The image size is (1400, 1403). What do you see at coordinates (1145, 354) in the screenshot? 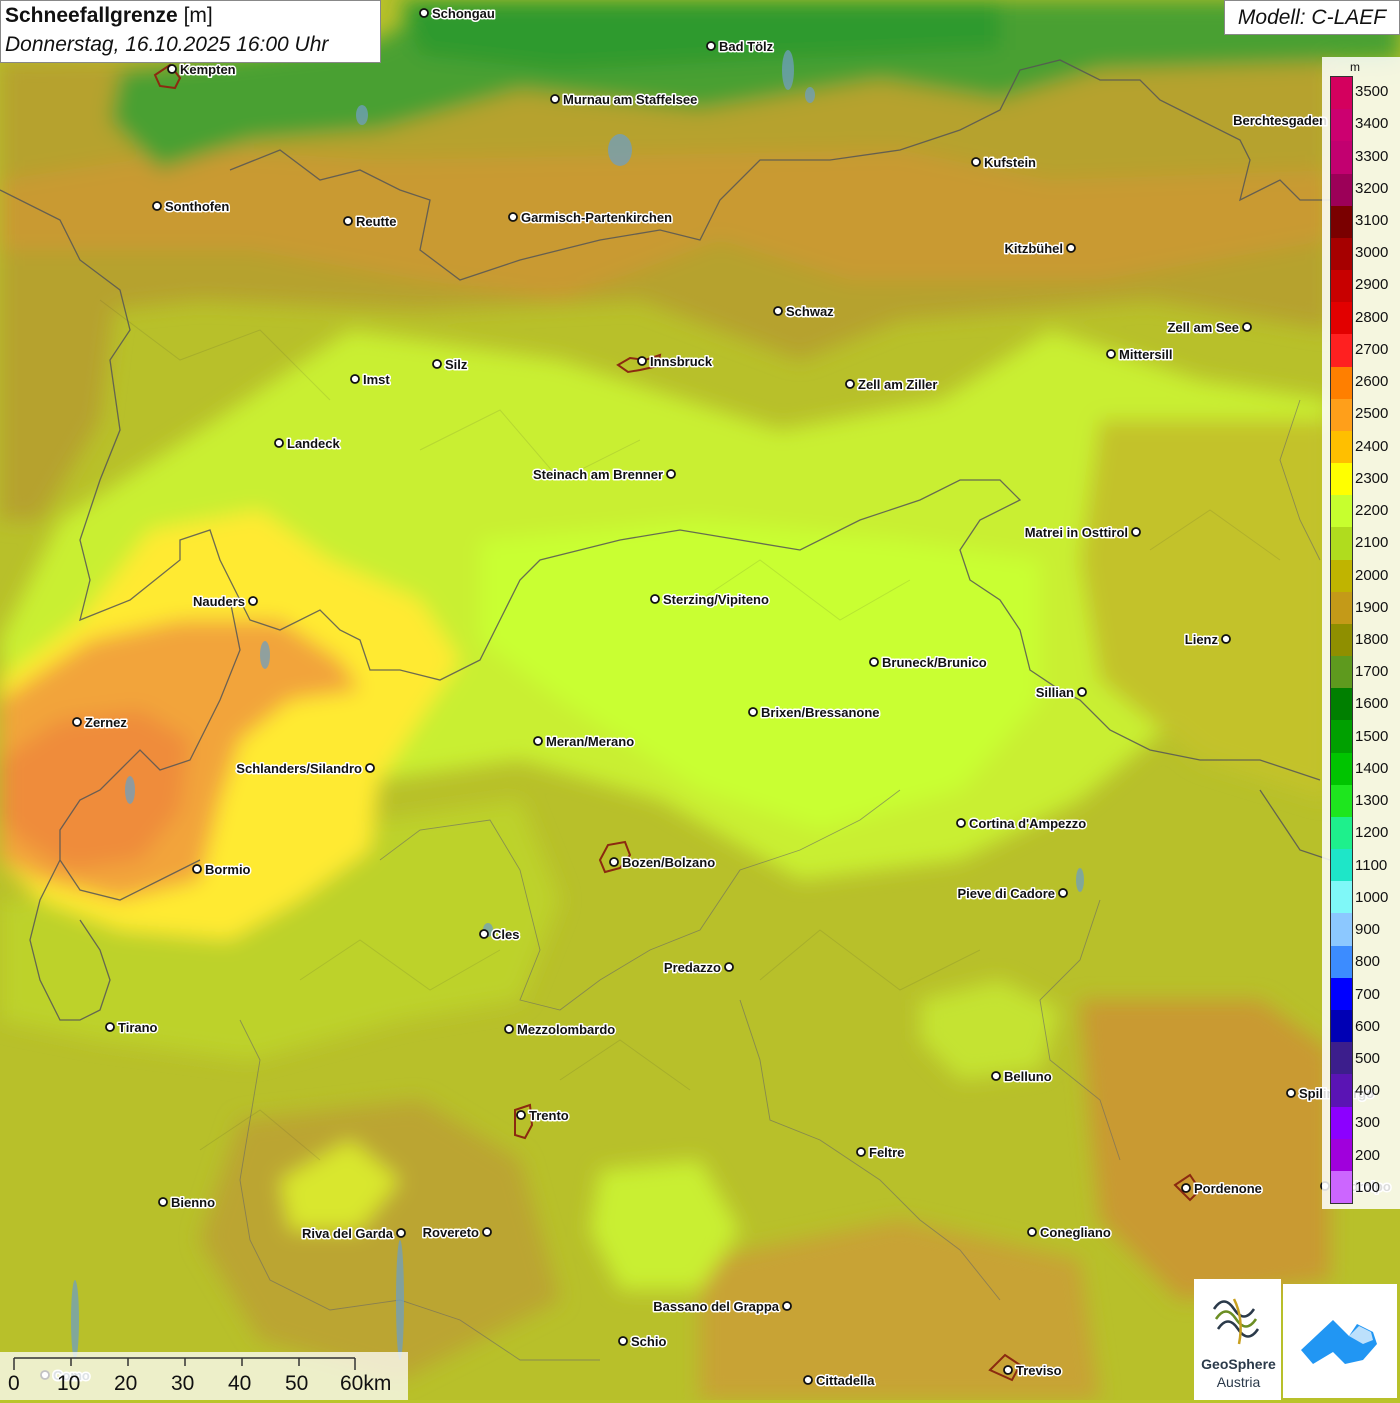
I see `city-label: Mittersill` at bounding box center [1145, 354].